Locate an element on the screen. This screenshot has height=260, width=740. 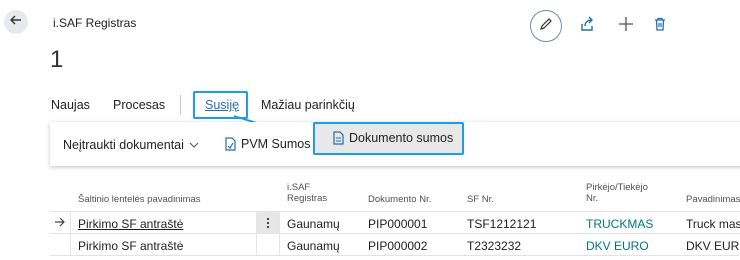
row-selected-arrow-icon is located at coordinates (60, 224).